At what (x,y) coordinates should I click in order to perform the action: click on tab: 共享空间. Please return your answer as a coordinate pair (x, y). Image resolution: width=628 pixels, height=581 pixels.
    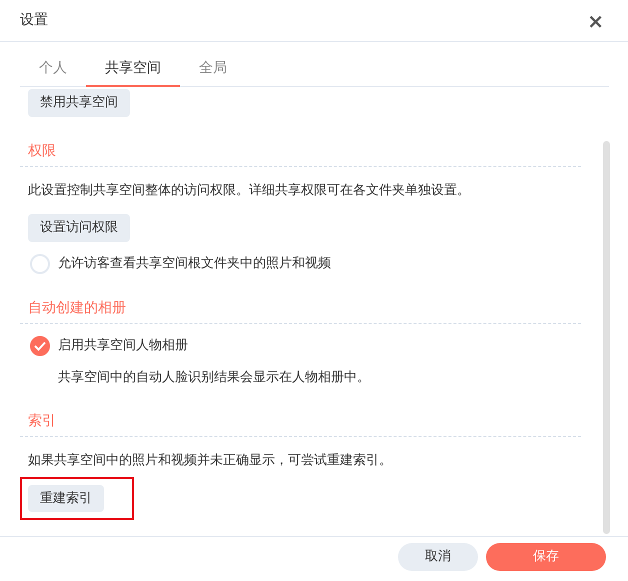
    Looking at the image, I should click on (133, 70).